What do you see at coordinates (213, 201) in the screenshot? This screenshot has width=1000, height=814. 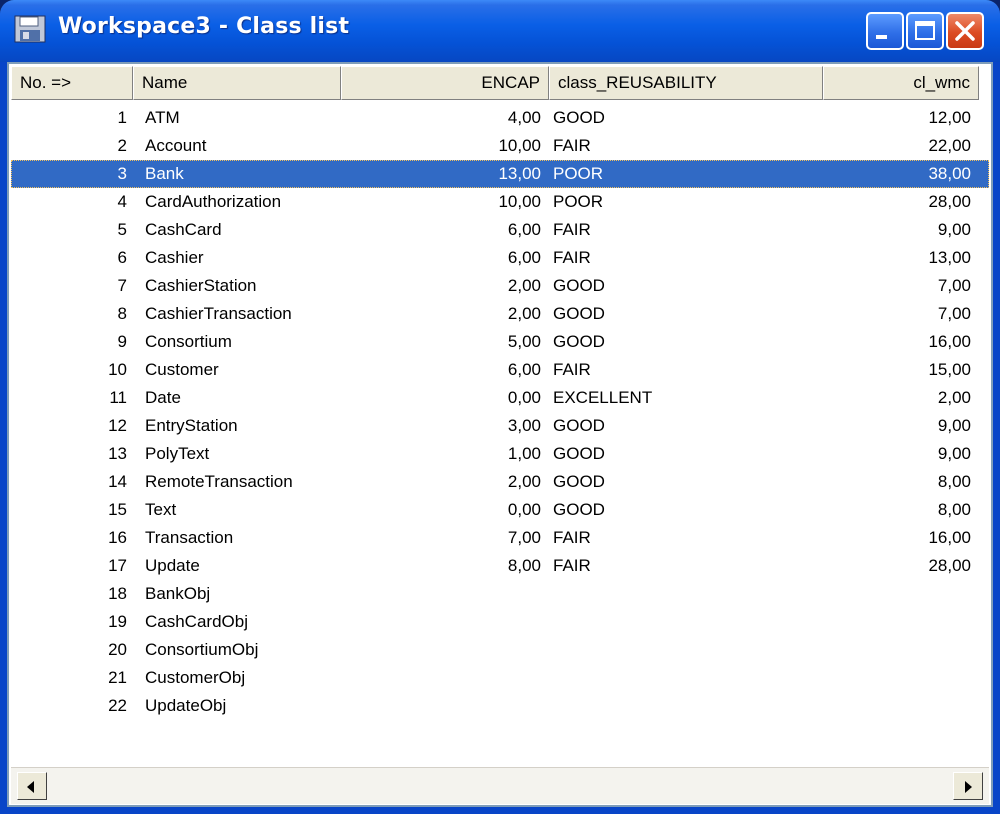 I see `class-name: CardAuthorization` at bounding box center [213, 201].